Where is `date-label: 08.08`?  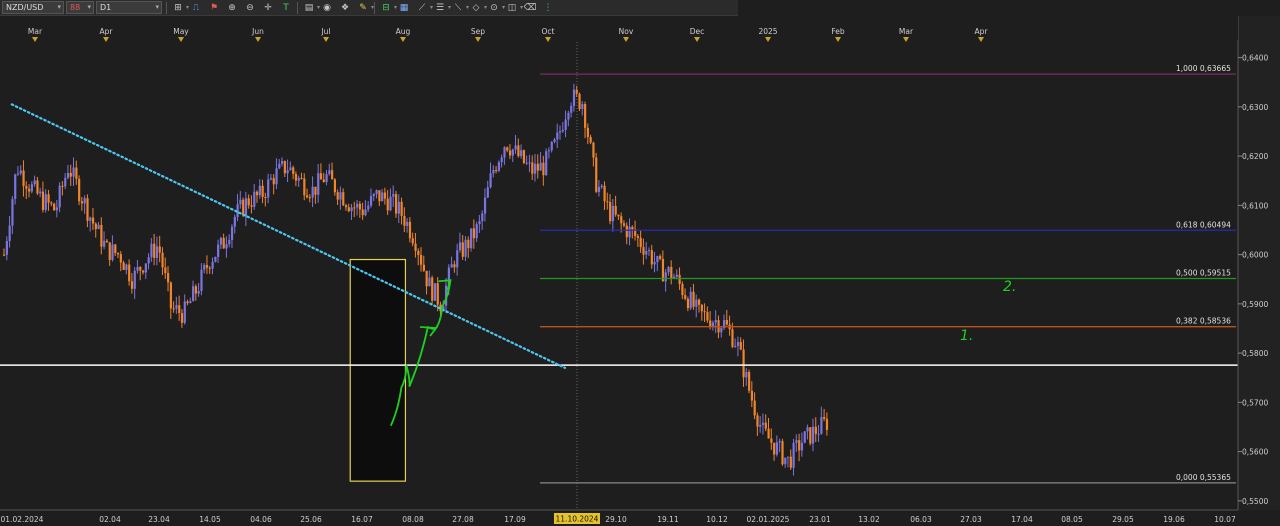
date-label: 08.08 is located at coordinates (413, 519).